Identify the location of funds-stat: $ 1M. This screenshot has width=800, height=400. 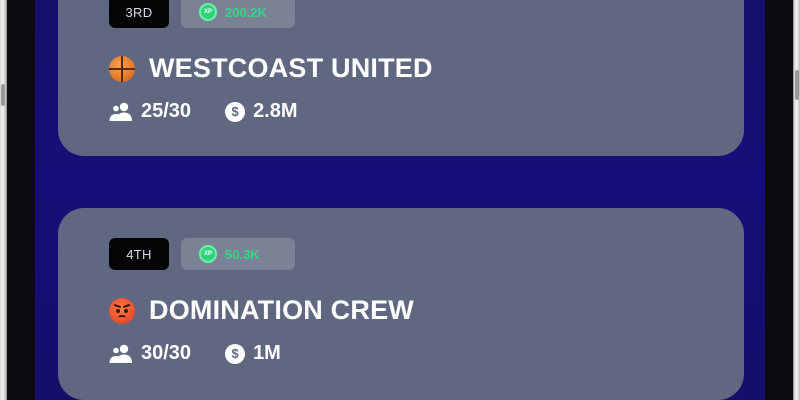
(253, 353).